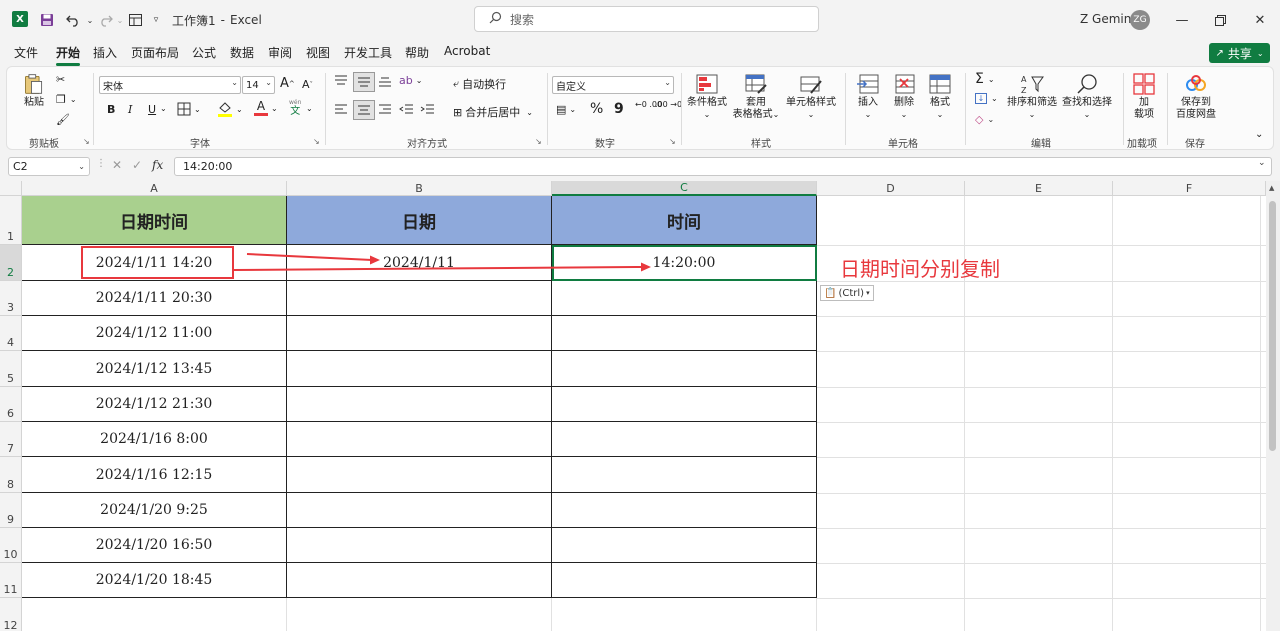 The width and height of the screenshot is (1280, 631). What do you see at coordinates (646, 19) in the screenshot?
I see `search-input: 搜索` at bounding box center [646, 19].